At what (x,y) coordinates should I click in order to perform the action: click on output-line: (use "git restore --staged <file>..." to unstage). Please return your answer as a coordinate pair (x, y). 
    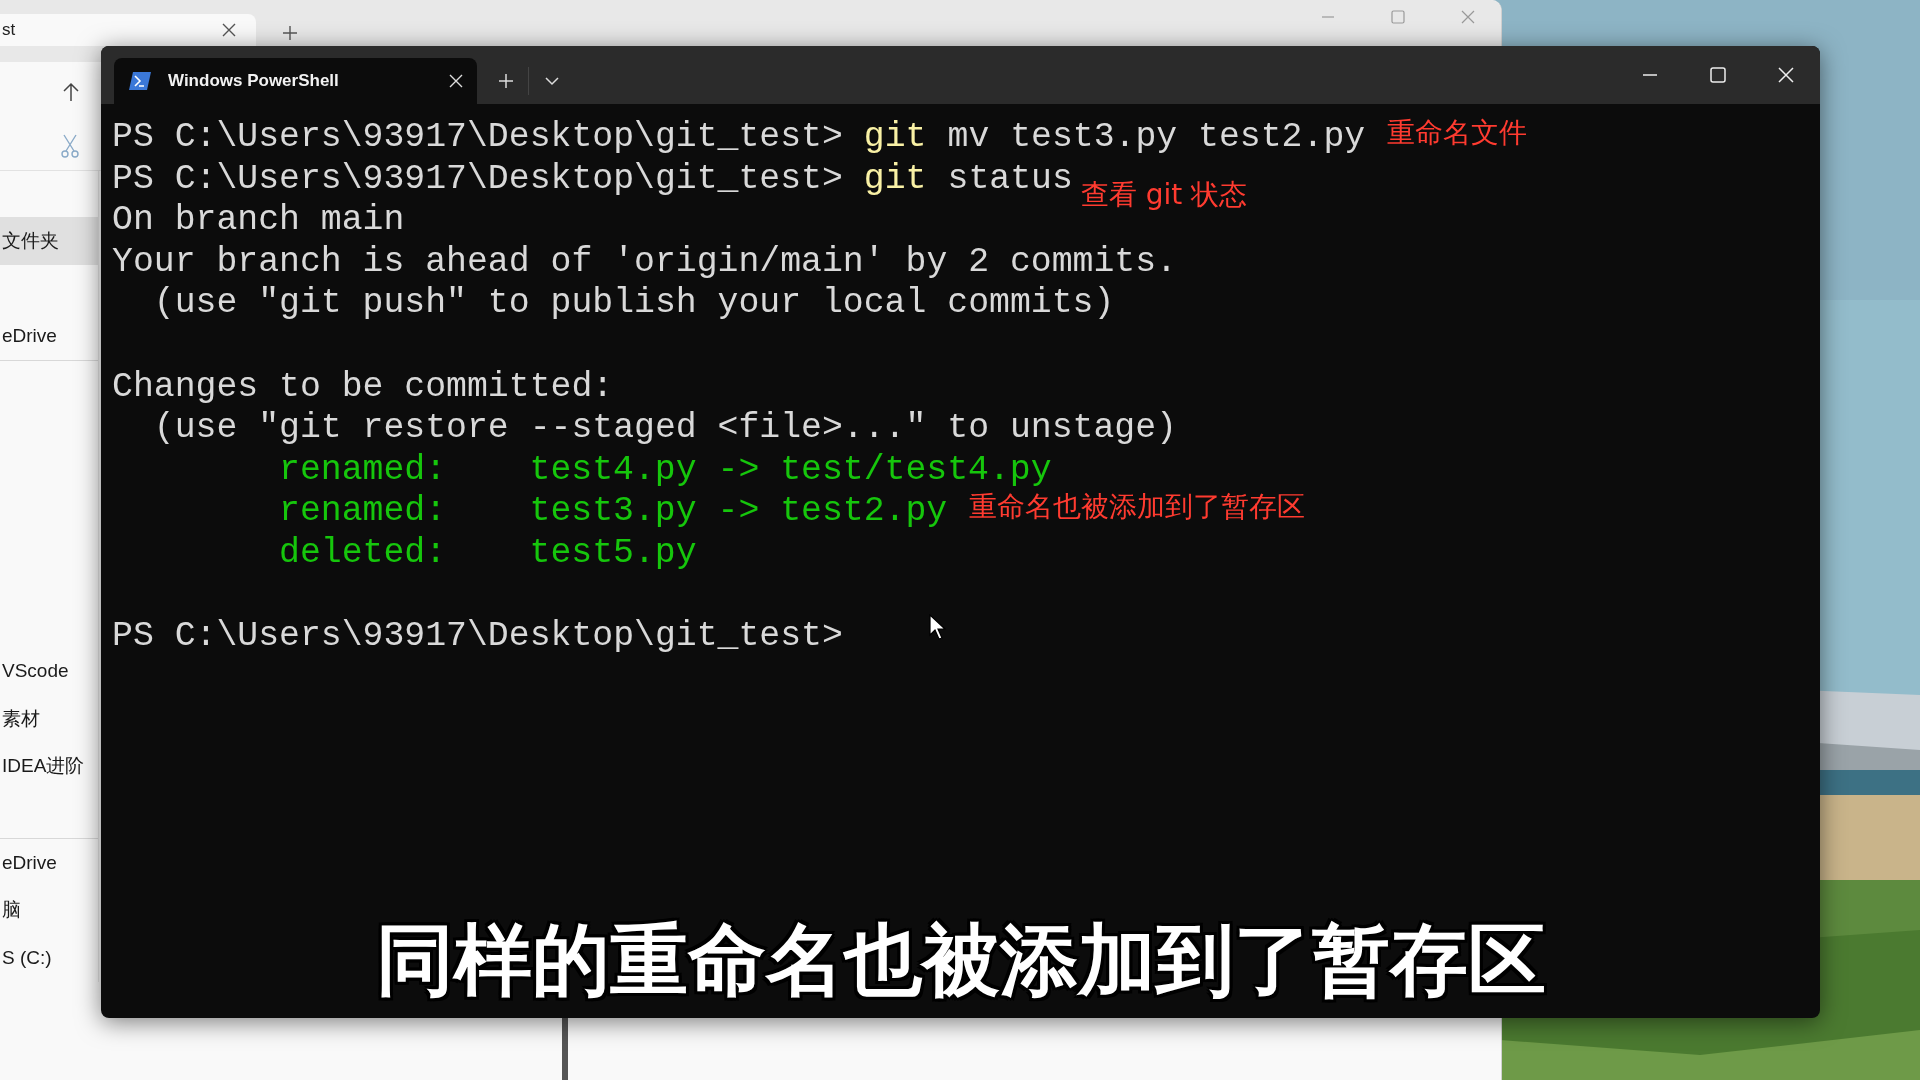
    Looking at the image, I should click on (664, 428).